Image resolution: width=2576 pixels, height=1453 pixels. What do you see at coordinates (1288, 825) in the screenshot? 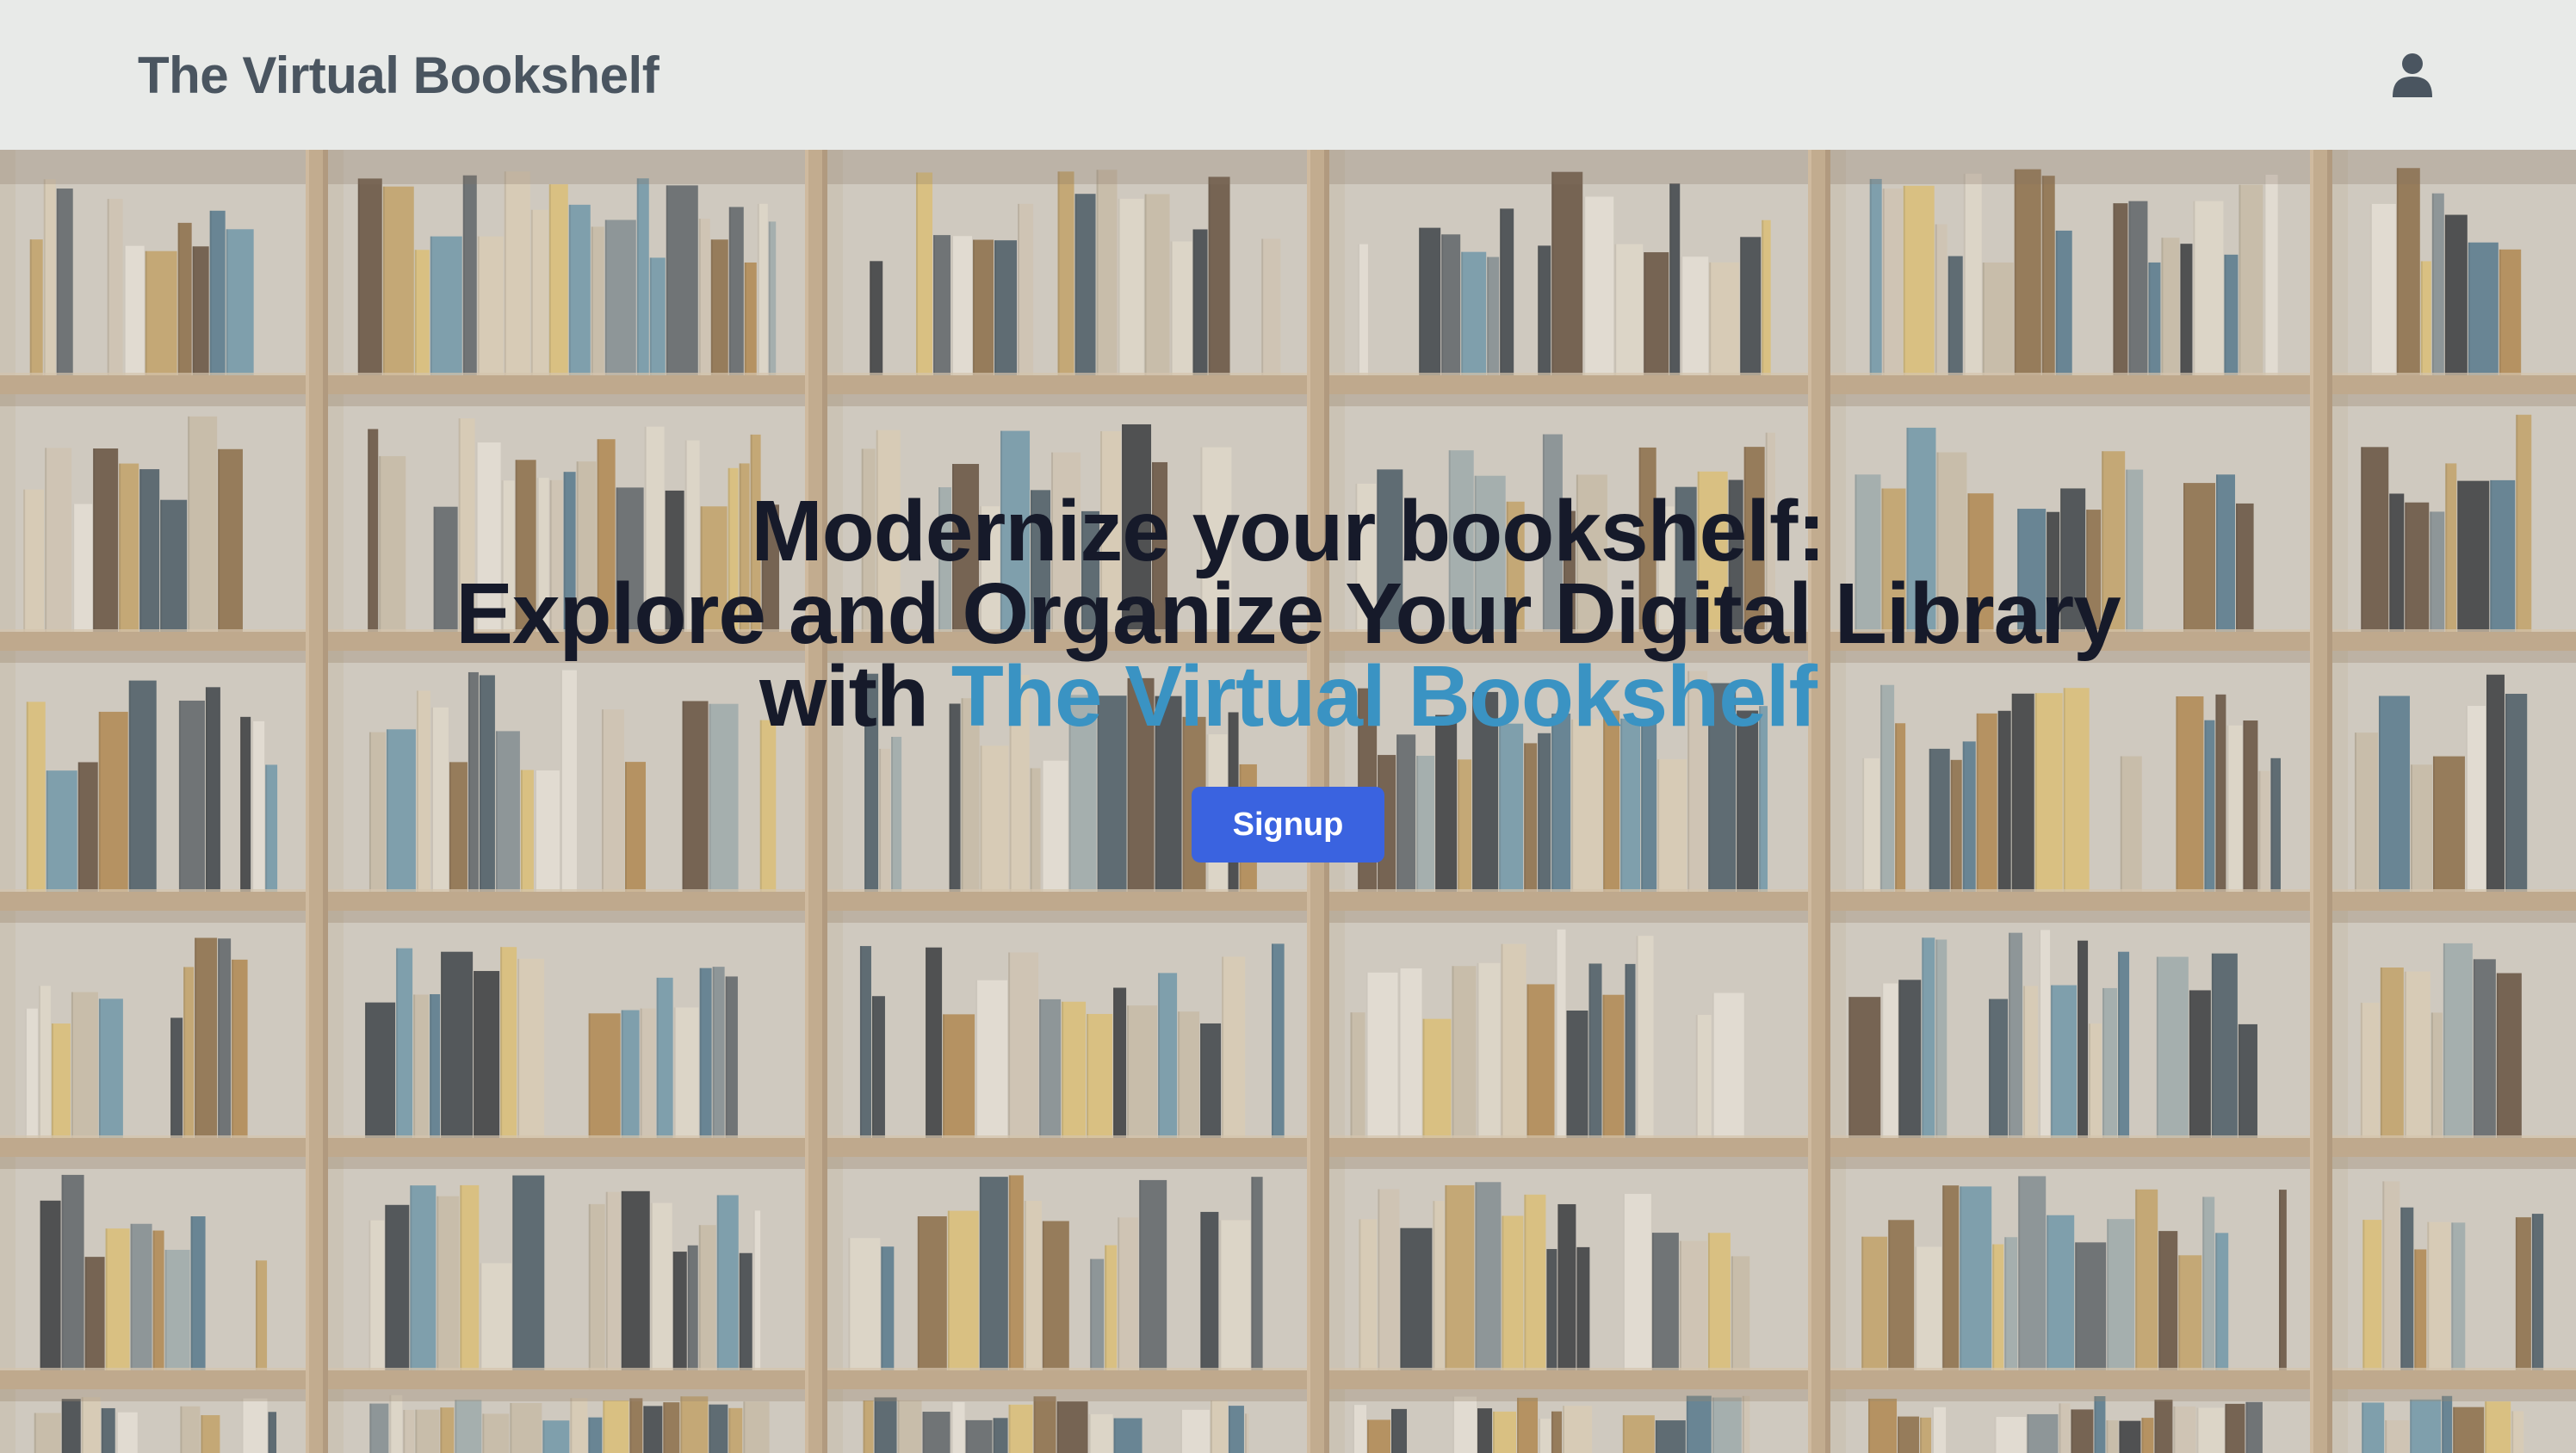
I see `signup-button: Signup` at bounding box center [1288, 825].